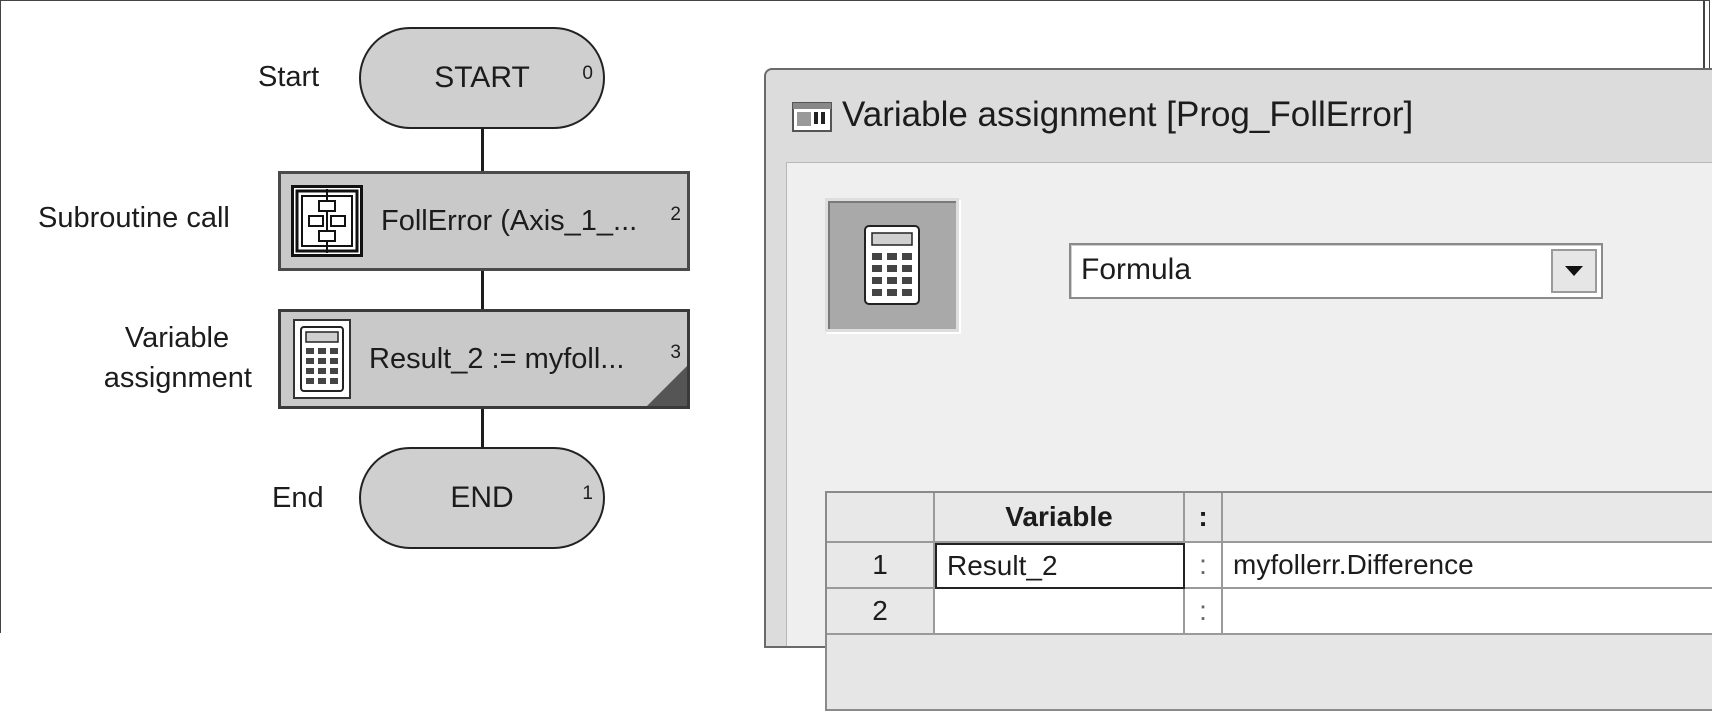 The image size is (1712, 711). What do you see at coordinates (1060, 612) in the screenshot?
I see `variable-cell` at bounding box center [1060, 612].